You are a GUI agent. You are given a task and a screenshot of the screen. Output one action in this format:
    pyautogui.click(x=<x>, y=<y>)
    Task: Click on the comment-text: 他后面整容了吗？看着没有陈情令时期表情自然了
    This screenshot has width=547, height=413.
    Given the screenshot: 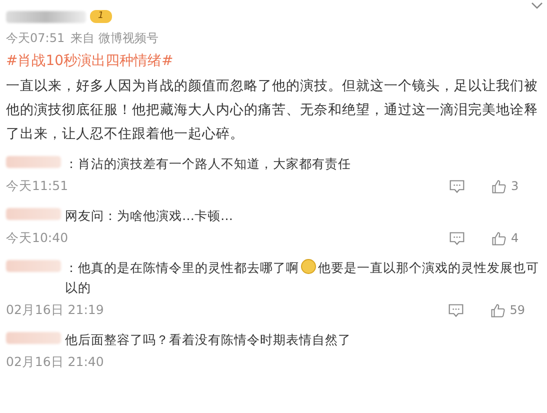 What is the action you would take?
    pyautogui.click(x=208, y=340)
    